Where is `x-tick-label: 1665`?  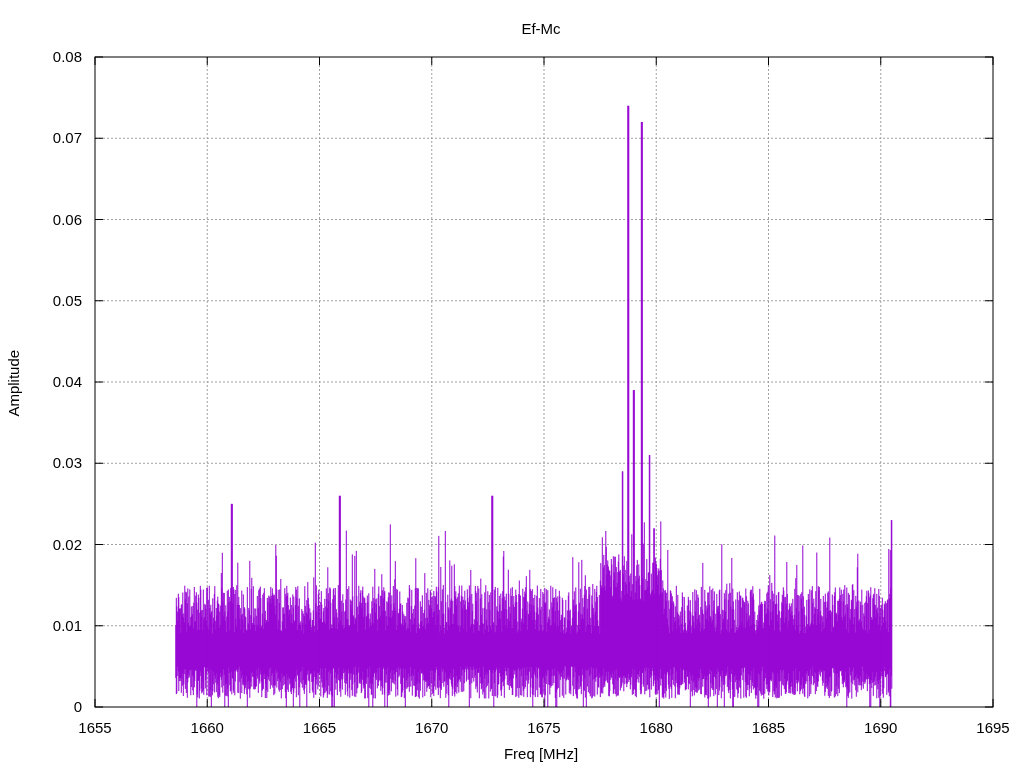
x-tick-label: 1665 is located at coordinates (319, 728).